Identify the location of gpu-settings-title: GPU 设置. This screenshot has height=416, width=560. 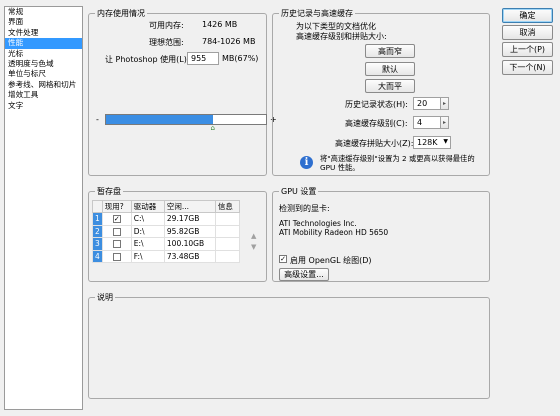
(299, 191).